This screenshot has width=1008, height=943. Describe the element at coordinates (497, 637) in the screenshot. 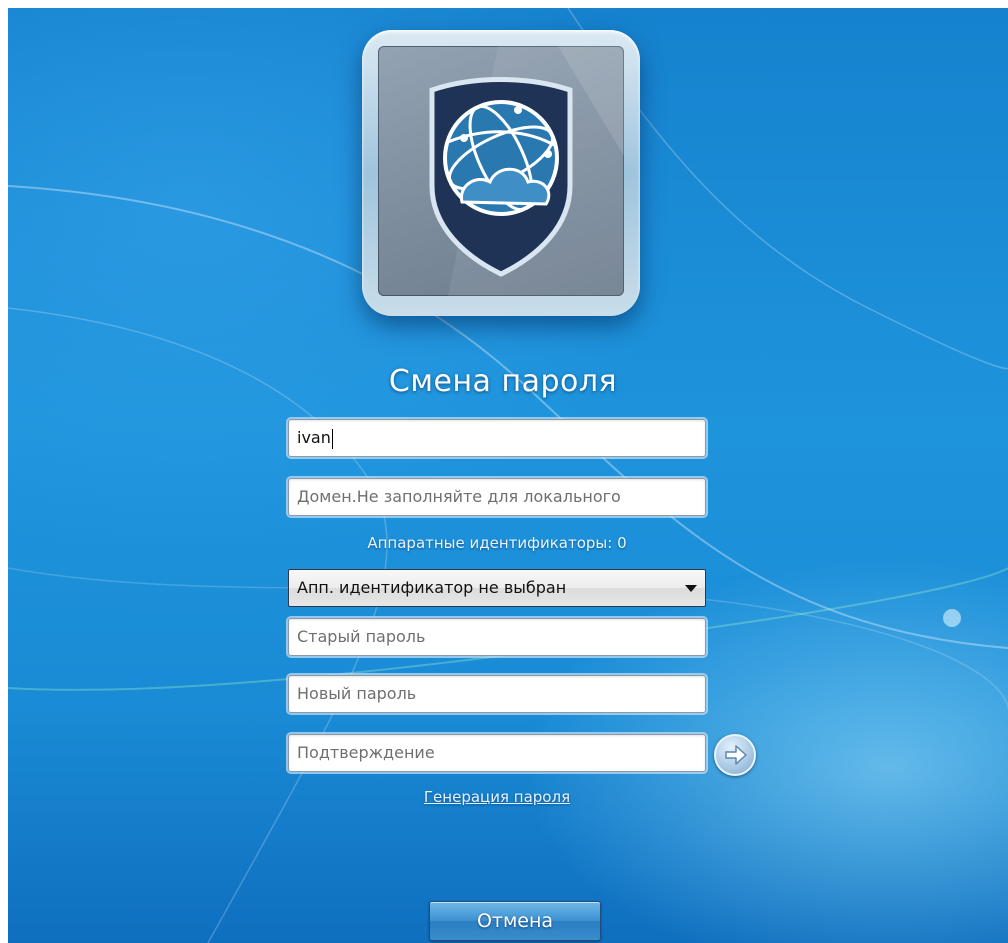

I see `old-password-field: Старый пароль` at that location.